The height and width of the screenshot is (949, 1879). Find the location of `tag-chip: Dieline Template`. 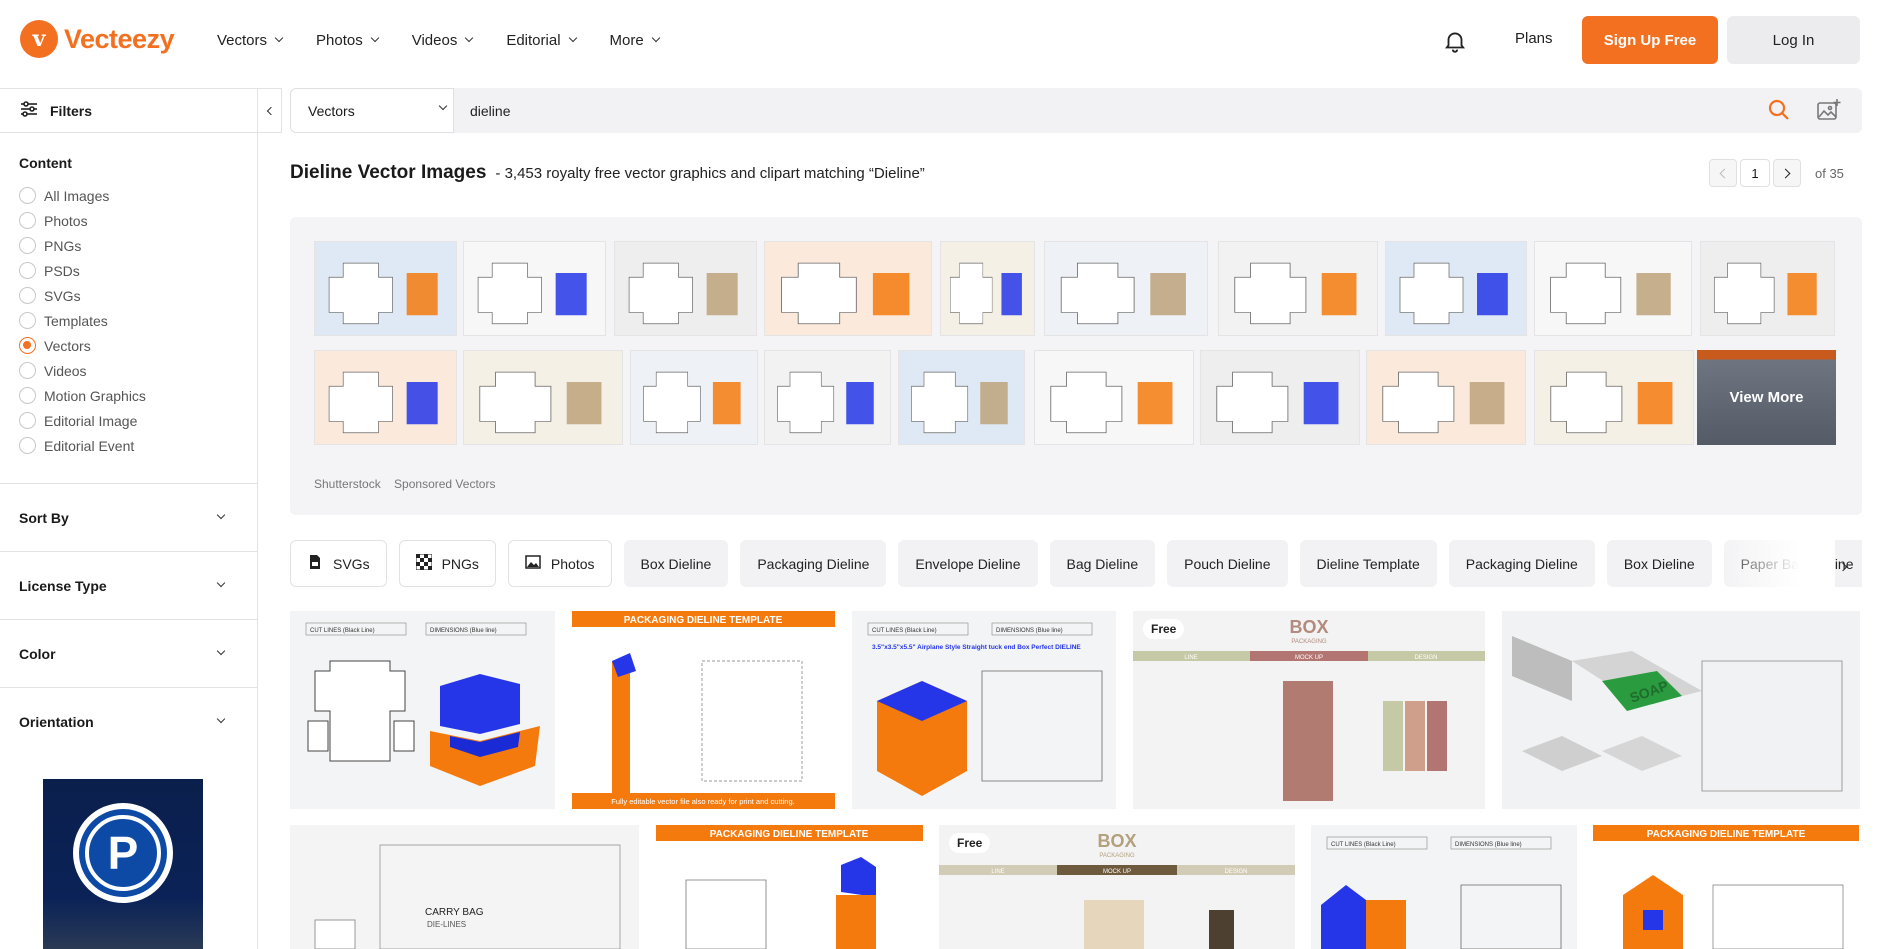

tag-chip: Dieline Template is located at coordinates (1368, 563).